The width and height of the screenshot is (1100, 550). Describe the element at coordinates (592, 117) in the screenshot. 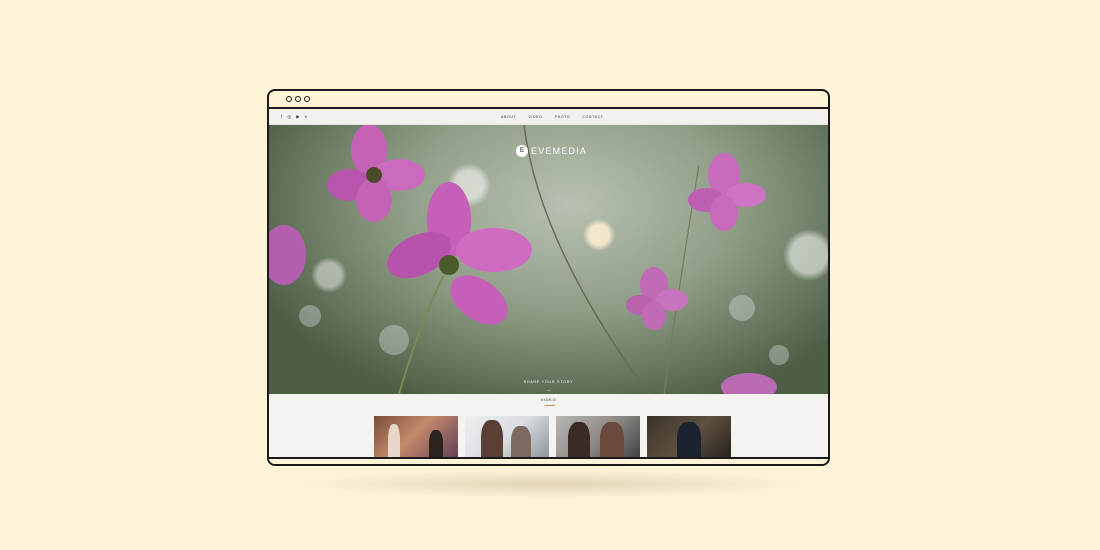

I see `menu-item-contact: CONTACT` at that location.